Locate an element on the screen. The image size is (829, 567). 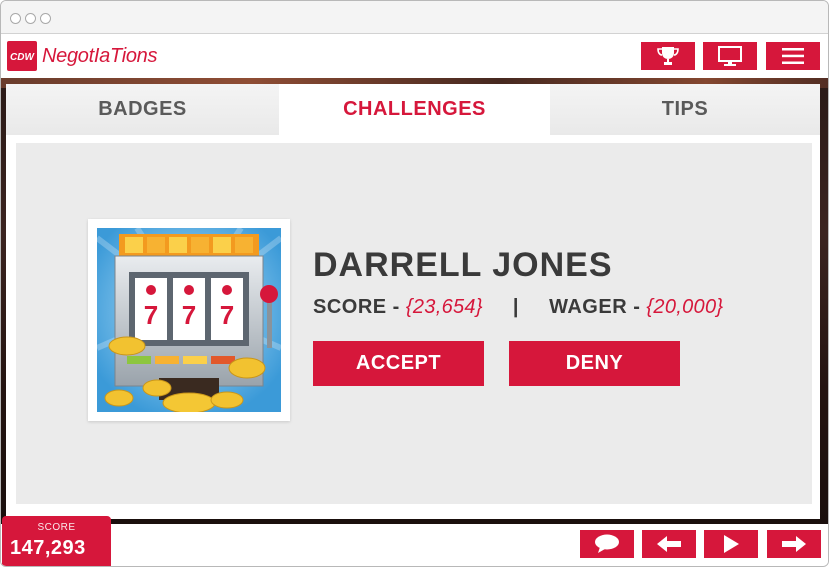
total-score-label: SCORE is located at coordinates (56, 527).